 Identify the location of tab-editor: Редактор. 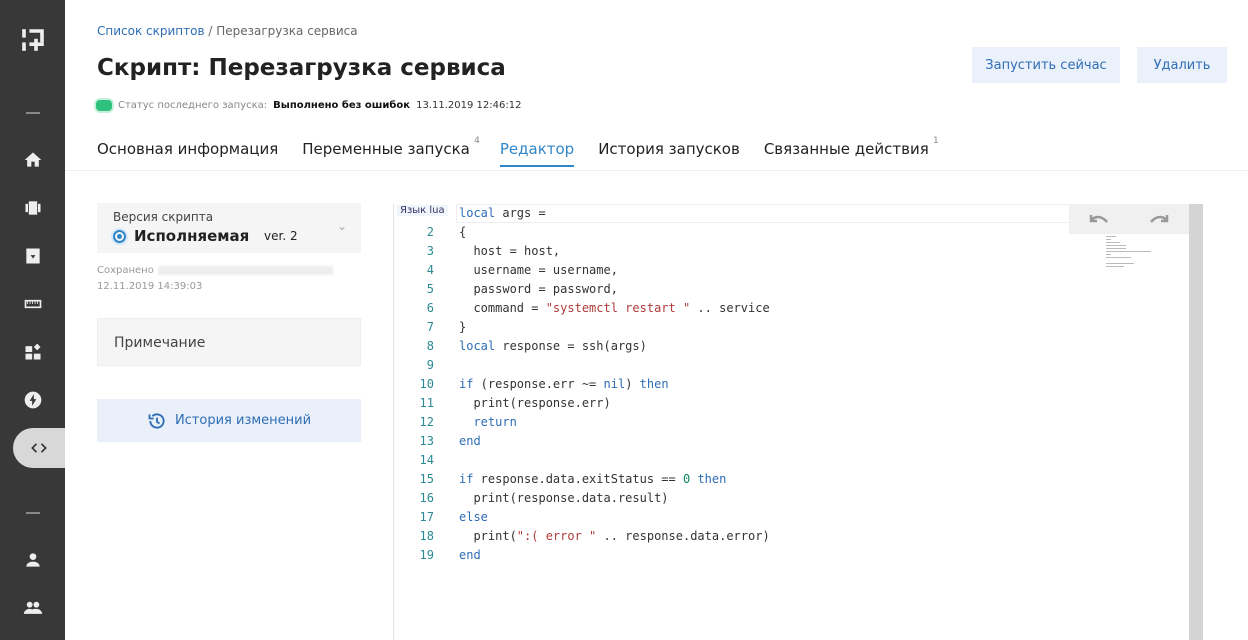
(537, 153).